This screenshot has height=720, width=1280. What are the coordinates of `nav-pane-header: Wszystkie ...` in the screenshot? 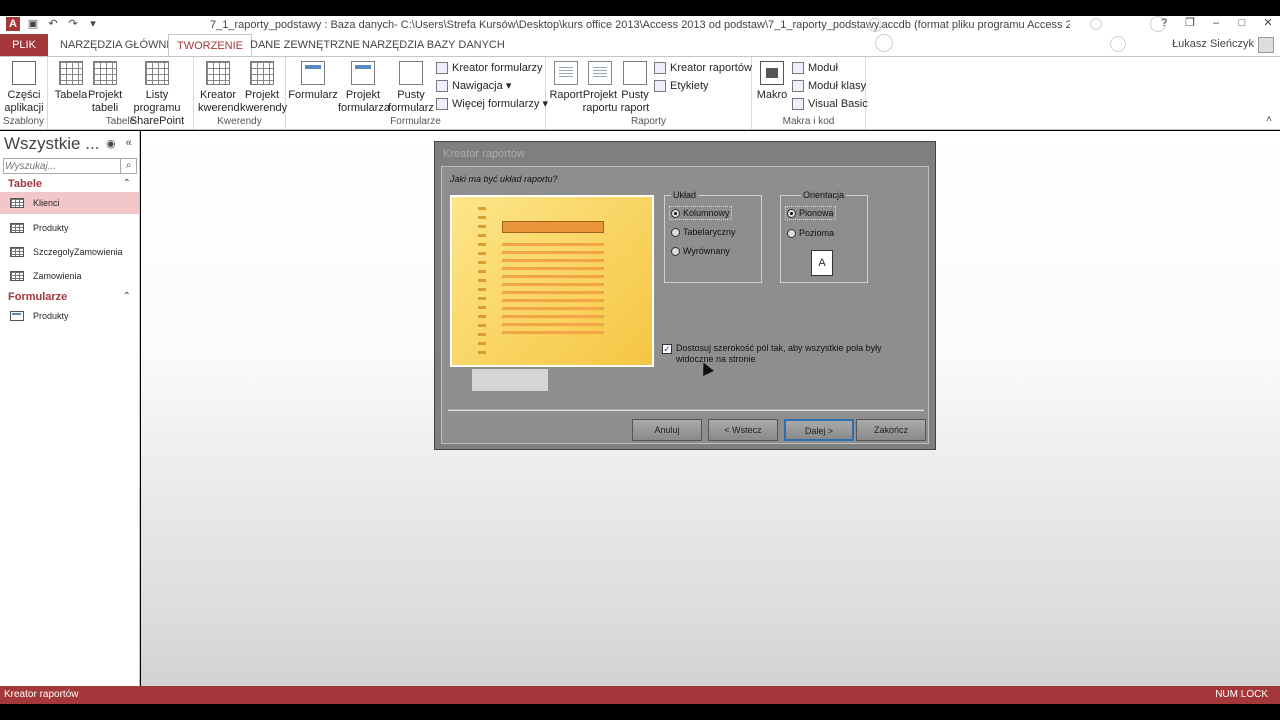 It's located at (51, 144).